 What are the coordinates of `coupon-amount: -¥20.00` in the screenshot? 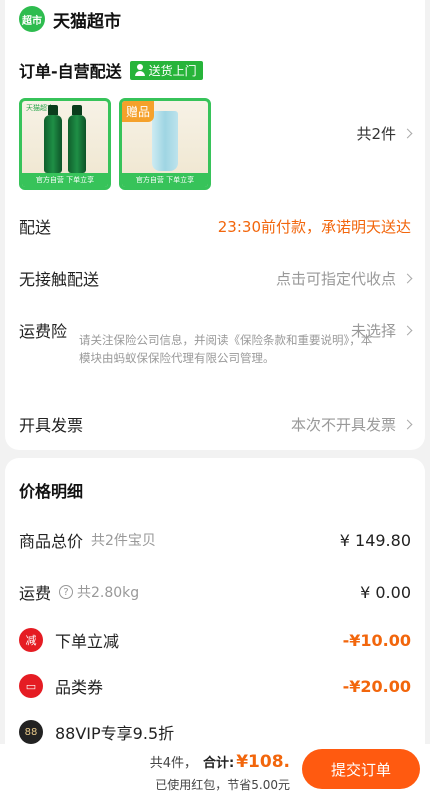 It's located at (376, 686).